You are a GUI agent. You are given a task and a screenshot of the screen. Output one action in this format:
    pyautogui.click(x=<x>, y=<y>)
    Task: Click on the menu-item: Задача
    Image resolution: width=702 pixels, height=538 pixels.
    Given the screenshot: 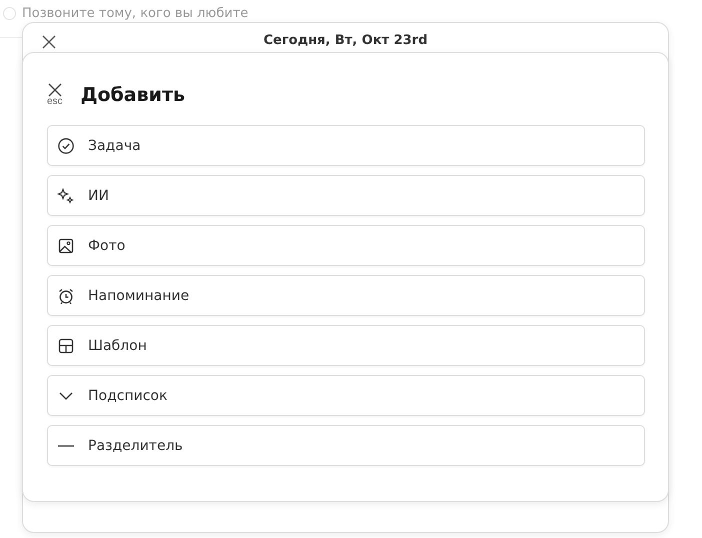 What is the action you would take?
    pyautogui.click(x=346, y=145)
    